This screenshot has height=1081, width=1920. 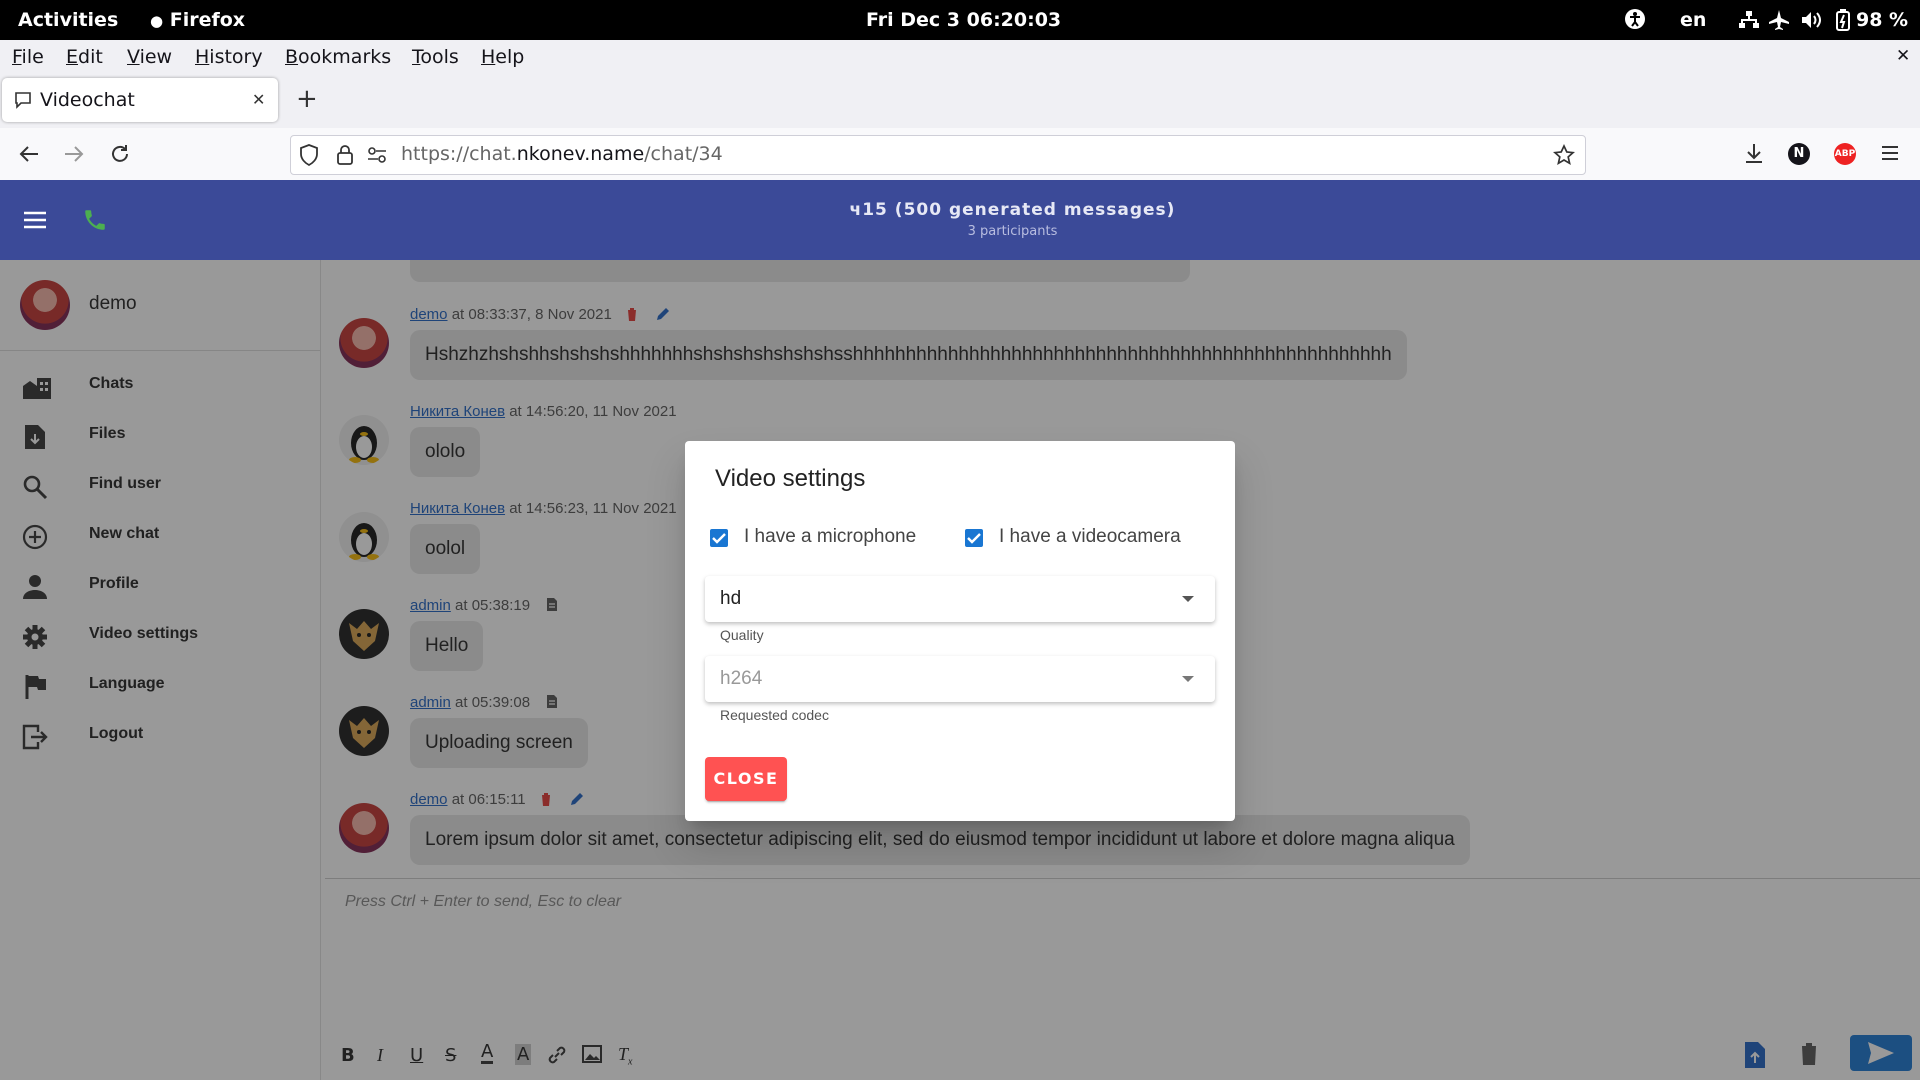 I want to click on new-tab-icon: +, so click(x=307, y=99).